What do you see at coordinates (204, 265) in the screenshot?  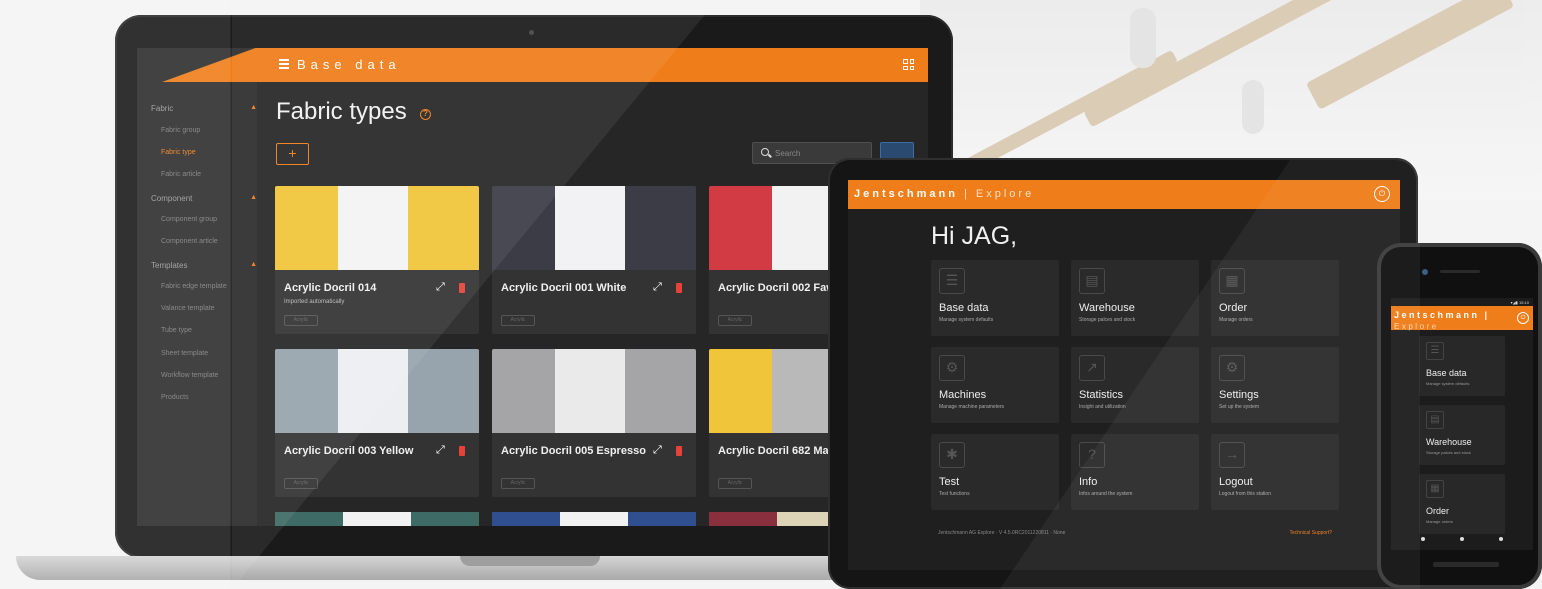 I see `sidebar-section-templates: Templates ▲` at bounding box center [204, 265].